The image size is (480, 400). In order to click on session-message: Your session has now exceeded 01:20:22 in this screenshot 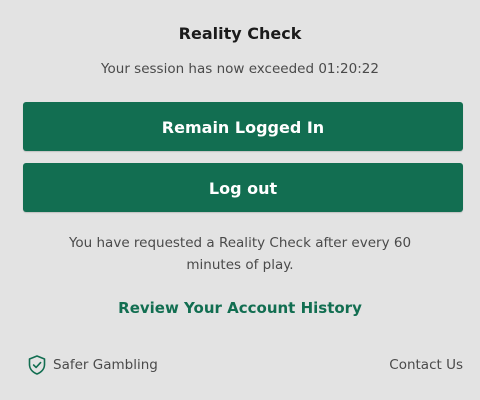, I will do `click(240, 69)`.